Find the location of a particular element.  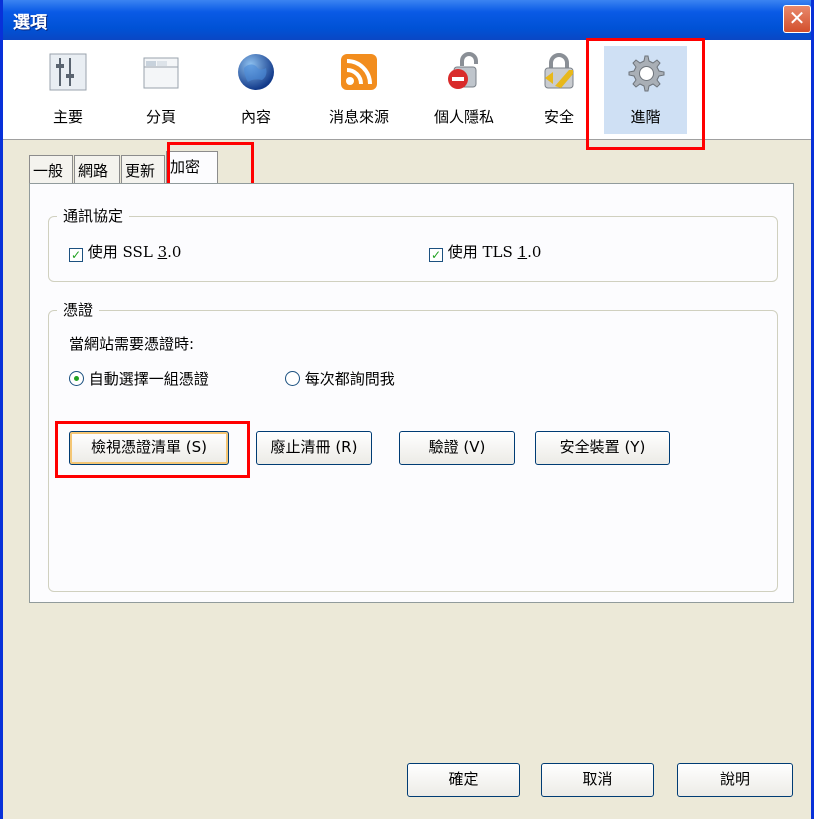

pane-feeds: 消息來源 is located at coordinates (359, 90).